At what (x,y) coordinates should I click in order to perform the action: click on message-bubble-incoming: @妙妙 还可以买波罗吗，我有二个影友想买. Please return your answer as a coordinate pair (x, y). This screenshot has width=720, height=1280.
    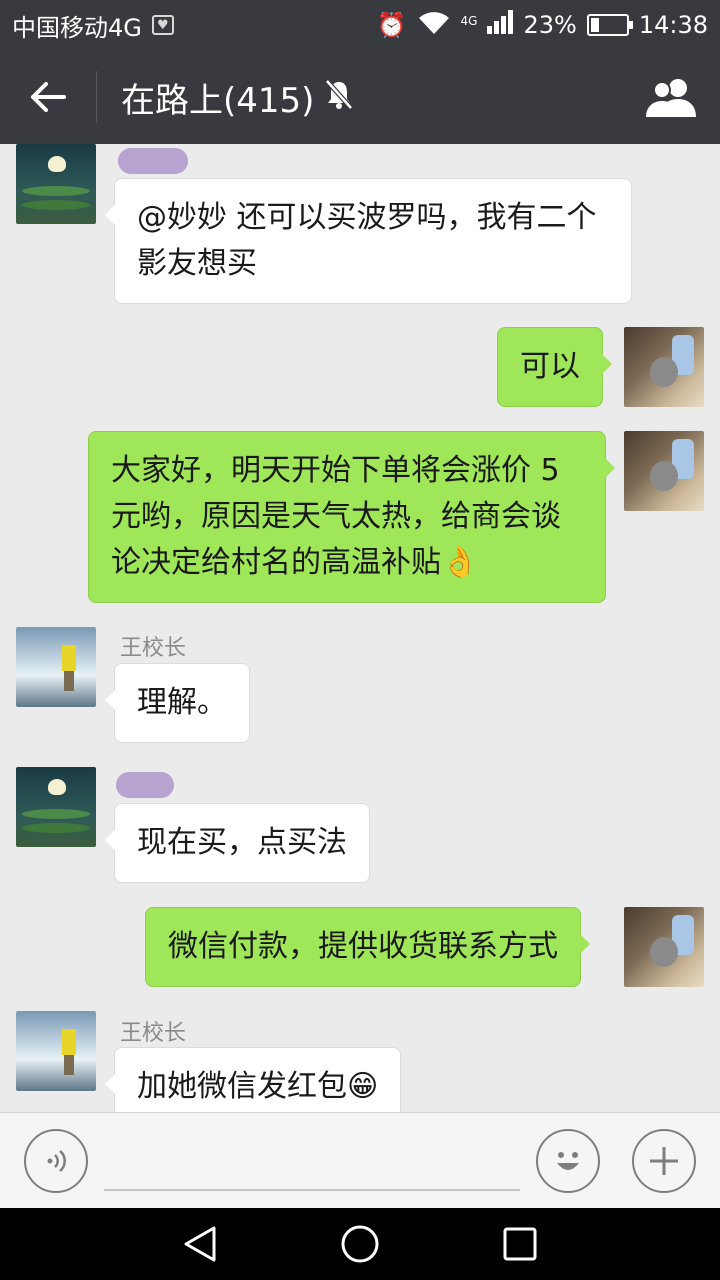
    Looking at the image, I should click on (368, 241).